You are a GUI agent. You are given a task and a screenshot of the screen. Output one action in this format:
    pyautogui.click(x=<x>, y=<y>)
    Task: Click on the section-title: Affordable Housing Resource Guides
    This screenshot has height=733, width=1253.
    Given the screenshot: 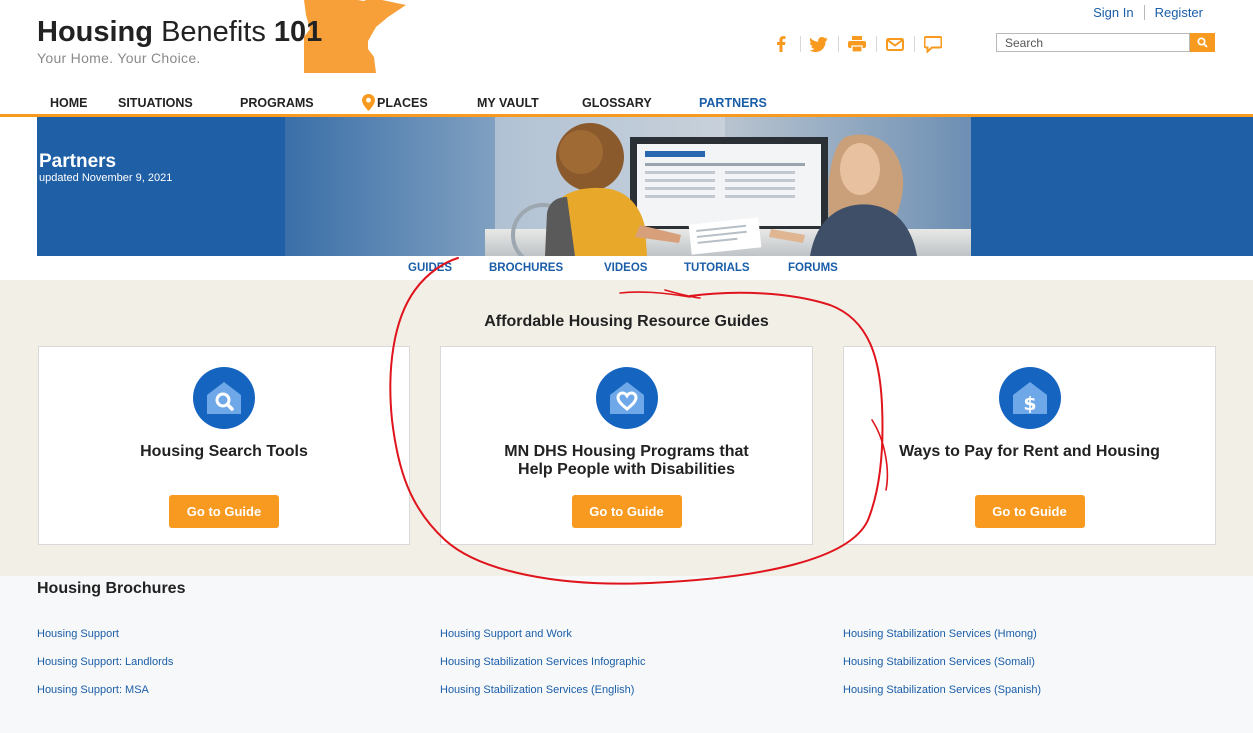 What is the action you would take?
    pyautogui.click(x=626, y=321)
    